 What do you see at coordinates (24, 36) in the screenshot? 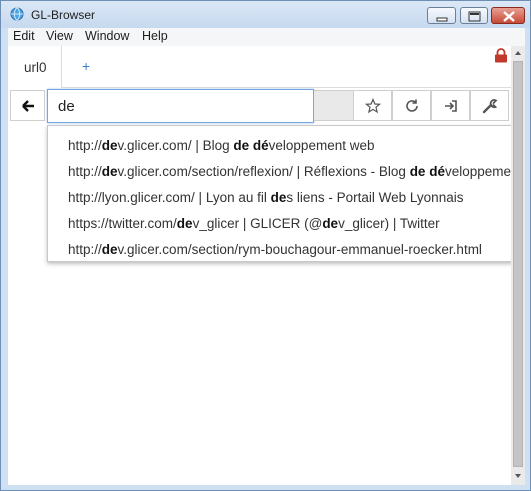
I see `menu-edit: Edit` at bounding box center [24, 36].